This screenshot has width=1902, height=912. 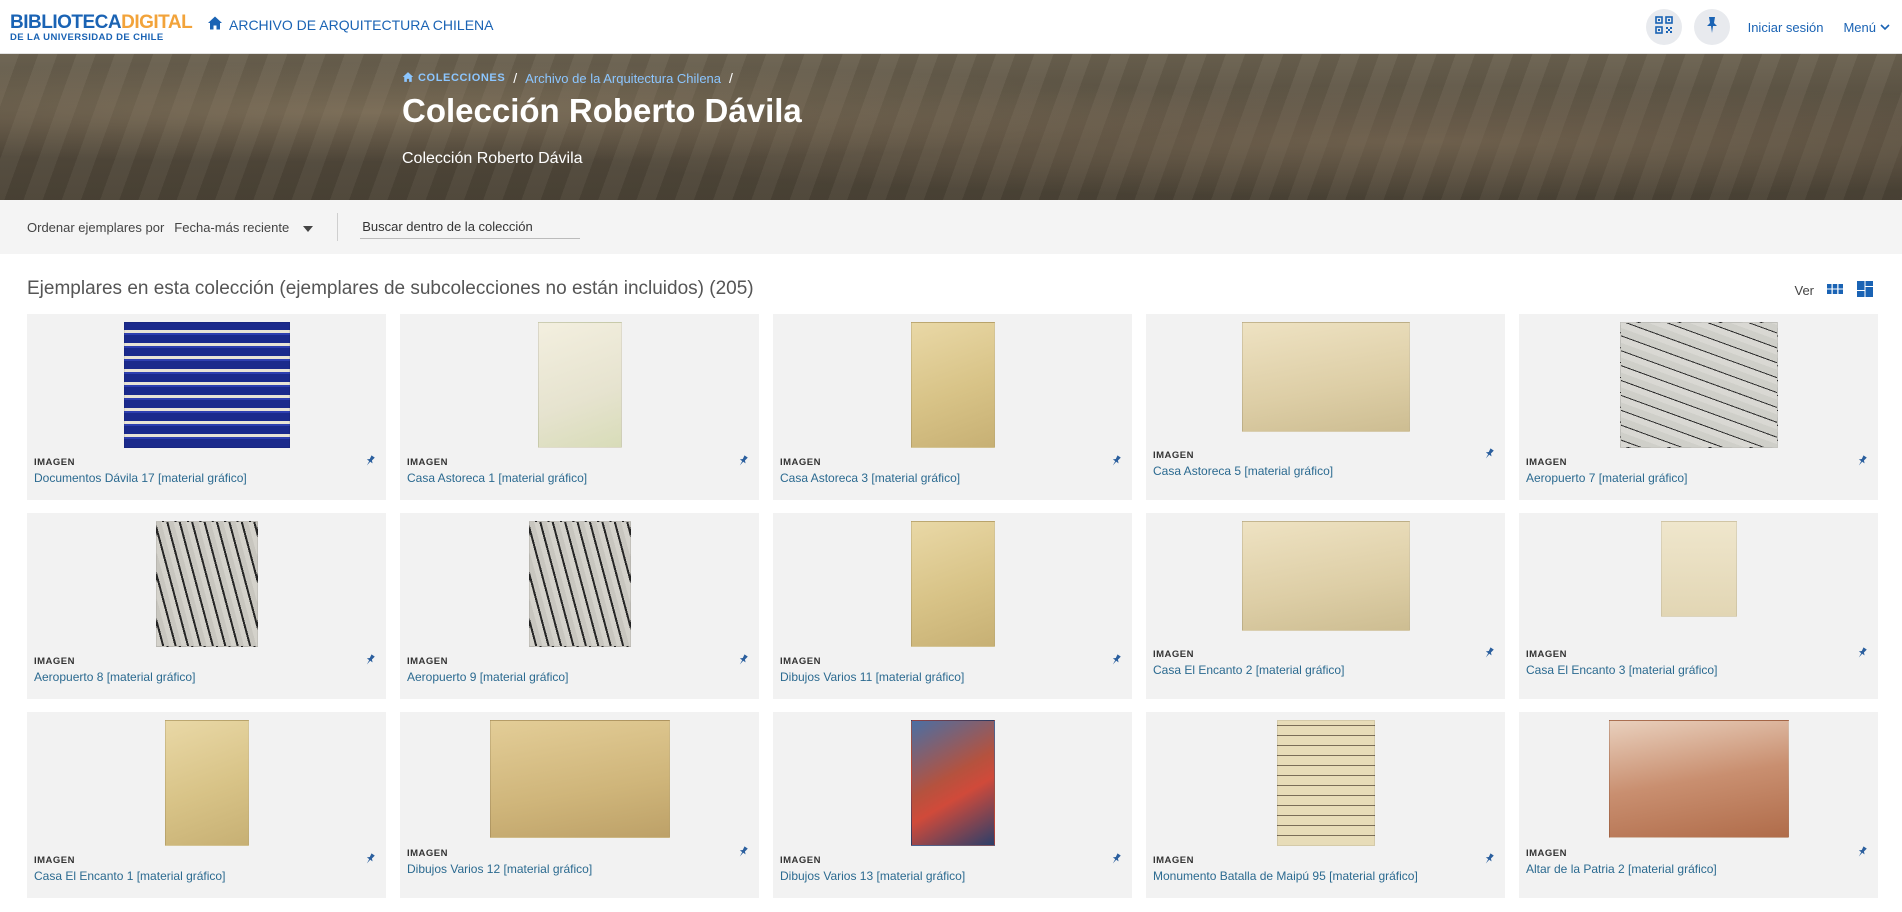 What do you see at coordinates (157, 22) in the screenshot?
I see `logo-text-digital: DIGITAL` at bounding box center [157, 22].